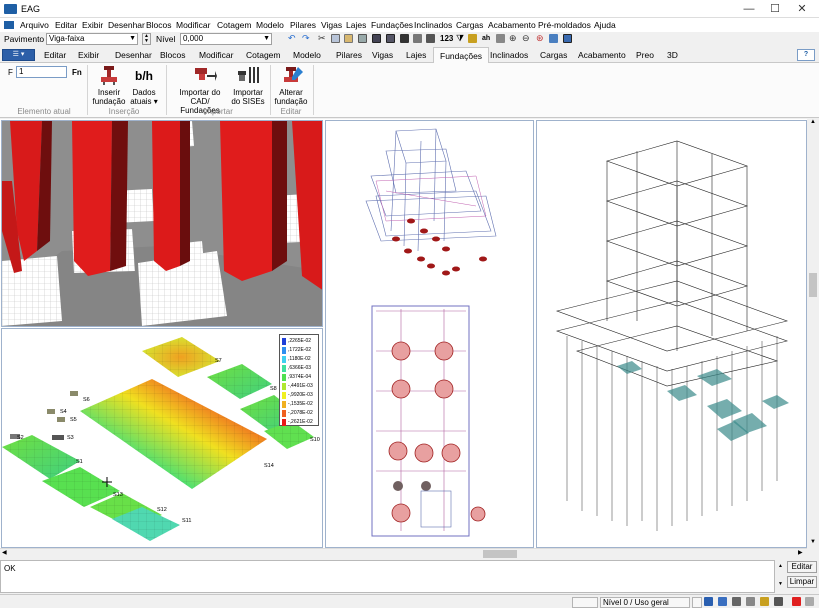  I want to click on minimize-button: —, so click(749, 9).